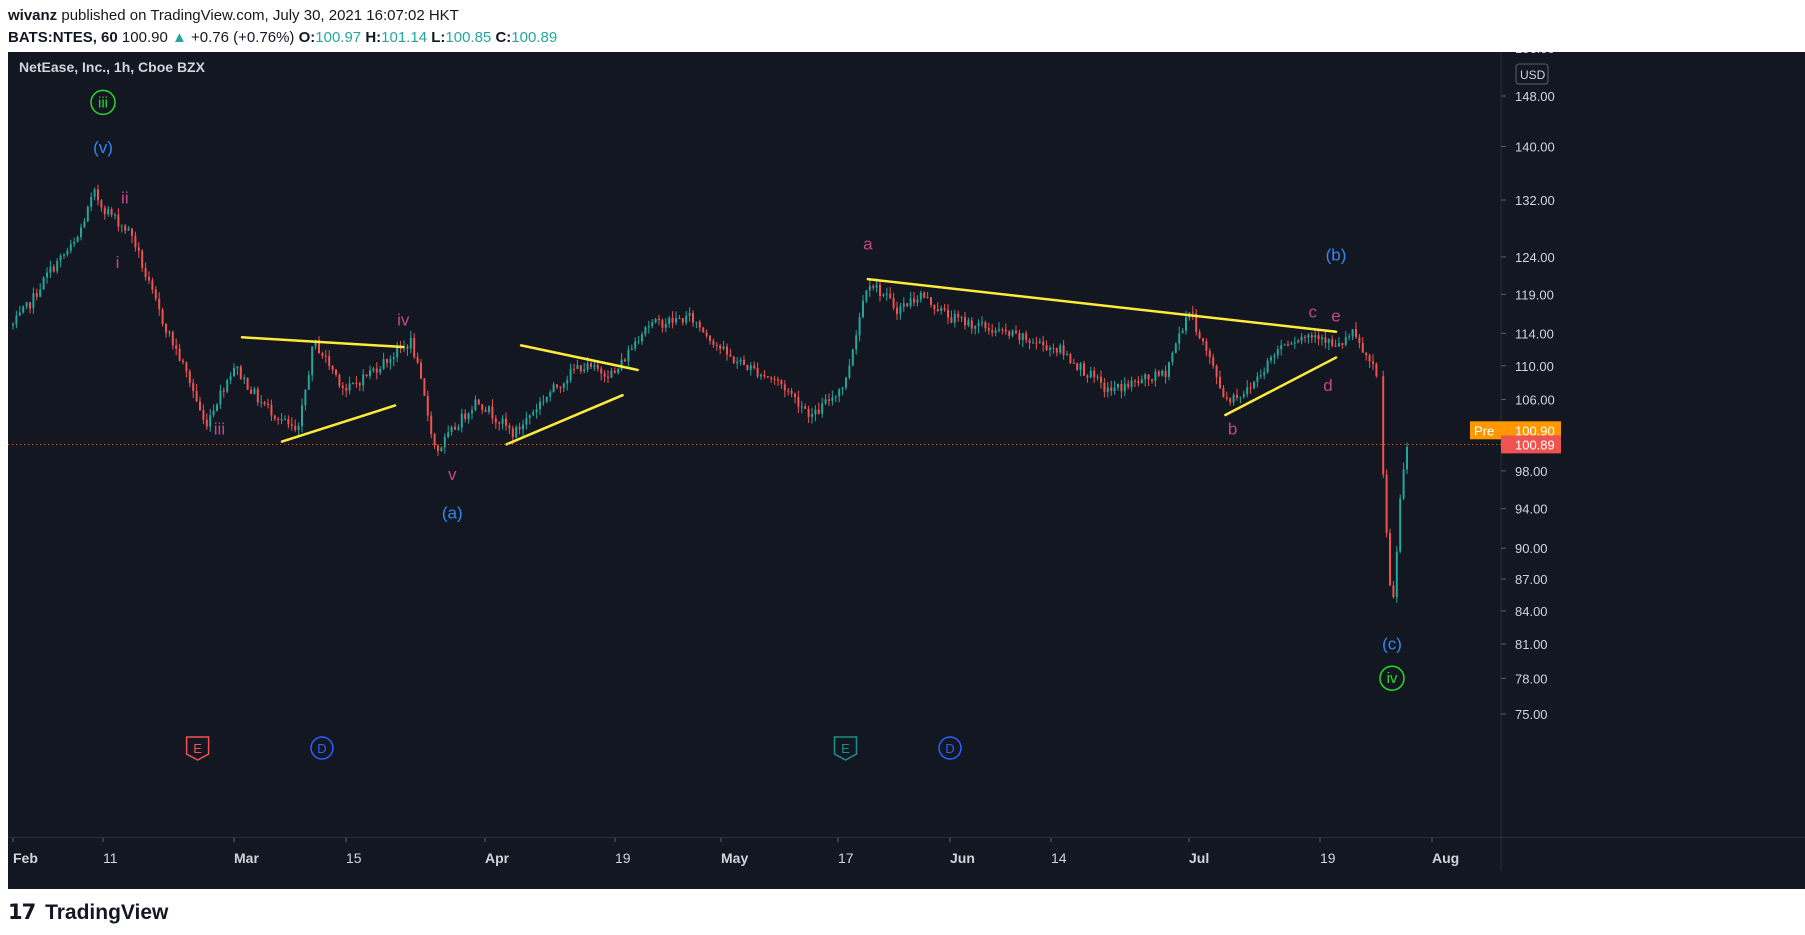 Image resolution: width=1805 pixels, height=935 pixels. What do you see at coordinates (112, 67) in the screenshot?
I see `chart-title: NetEase, Inc., 1h, Cboe BZX` at bounding box center [112, 67].